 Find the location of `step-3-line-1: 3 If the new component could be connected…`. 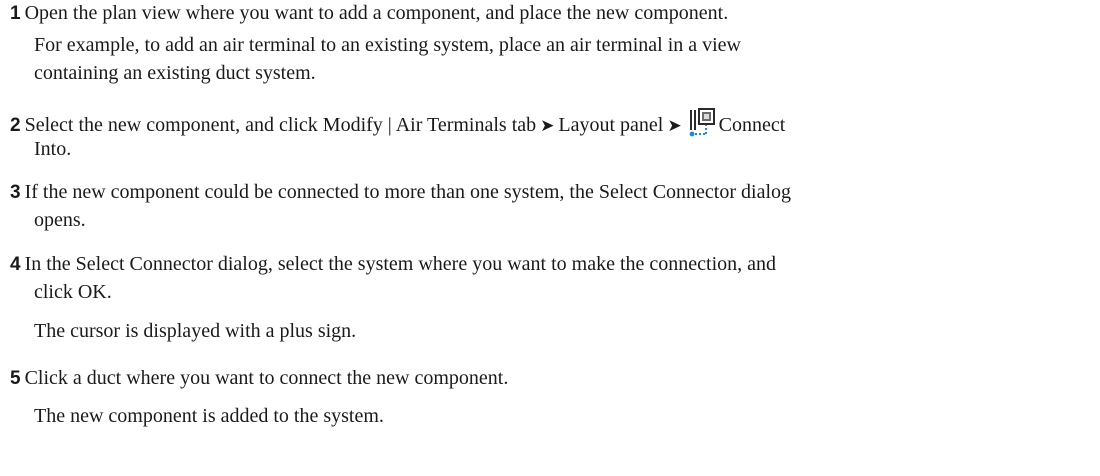

step-3-line-1: 3 If the new component could be connected… is located at coordinates (400, 192).